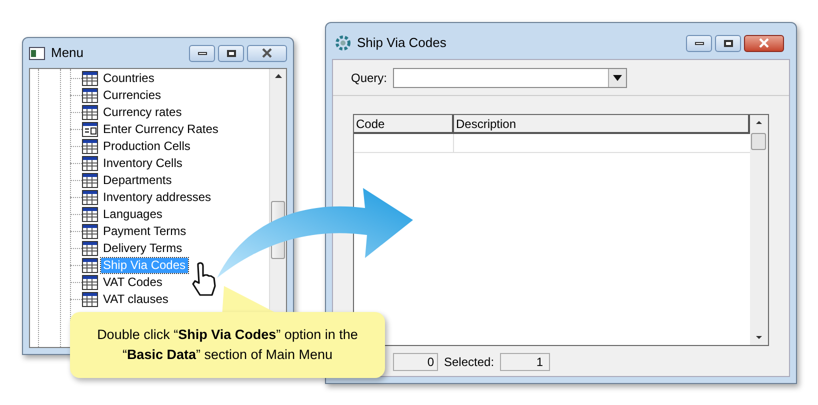  I want to click on gear-icon, so click(343, 43).